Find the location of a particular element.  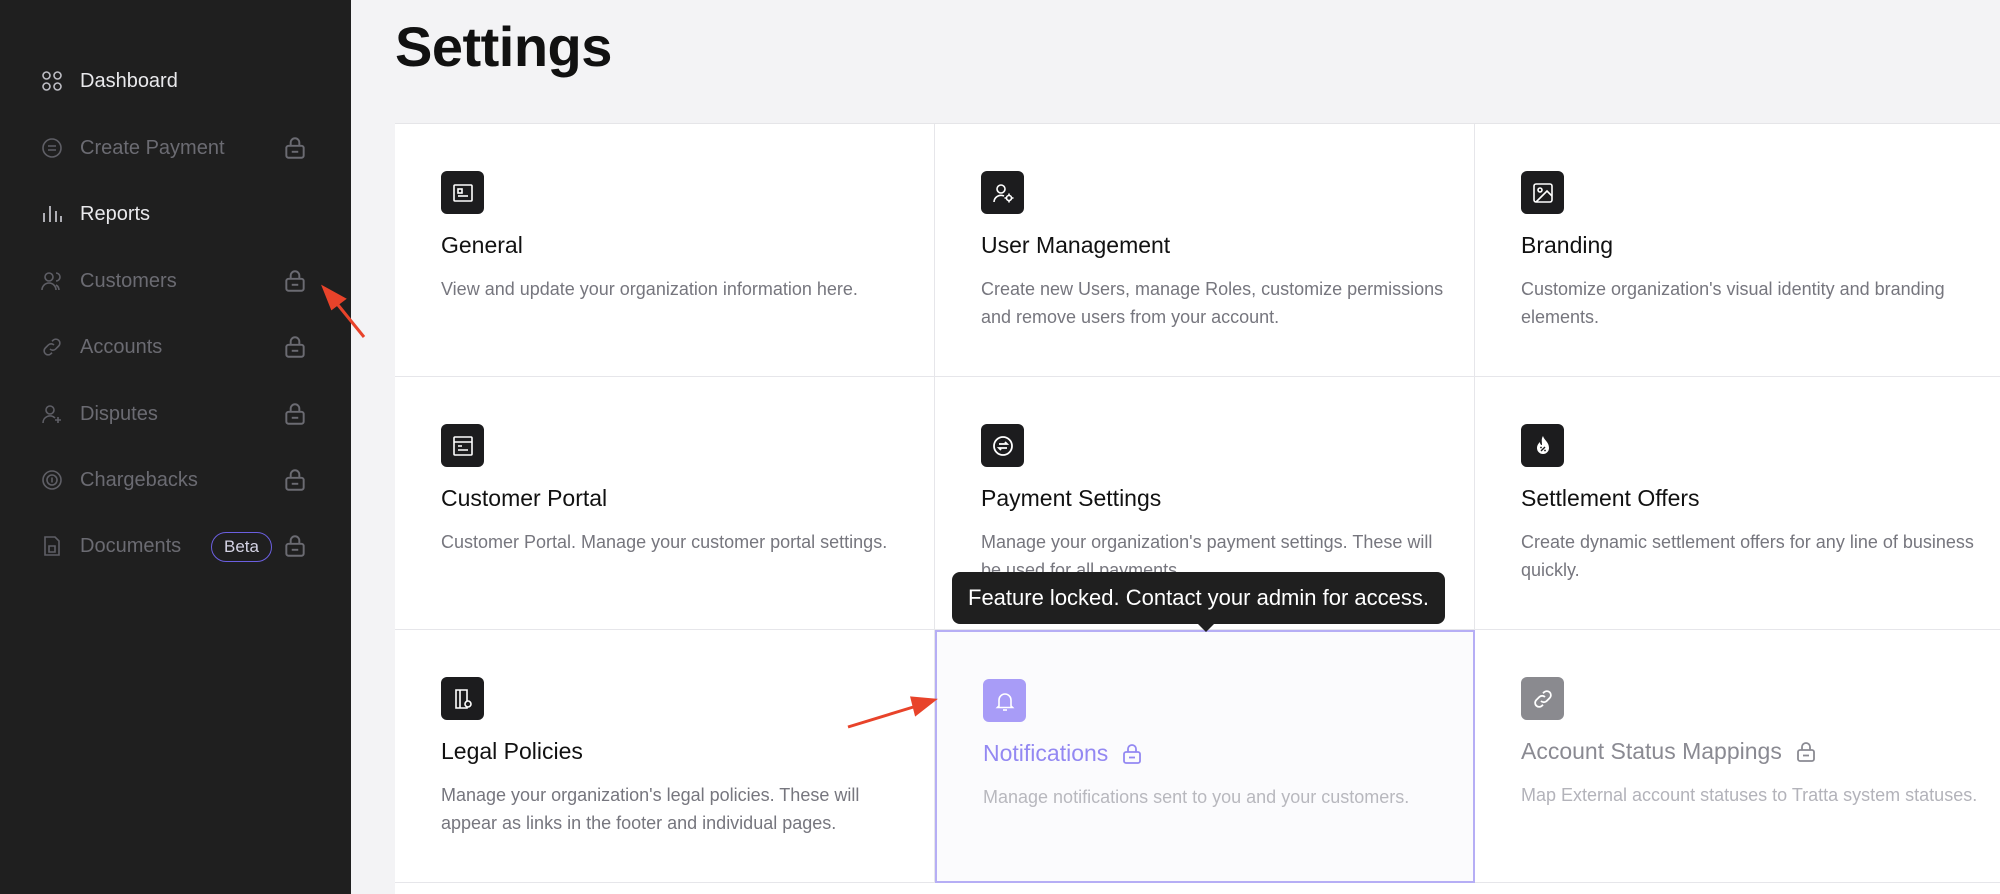

bar-chart-icon is located at coordinates (52, 214).